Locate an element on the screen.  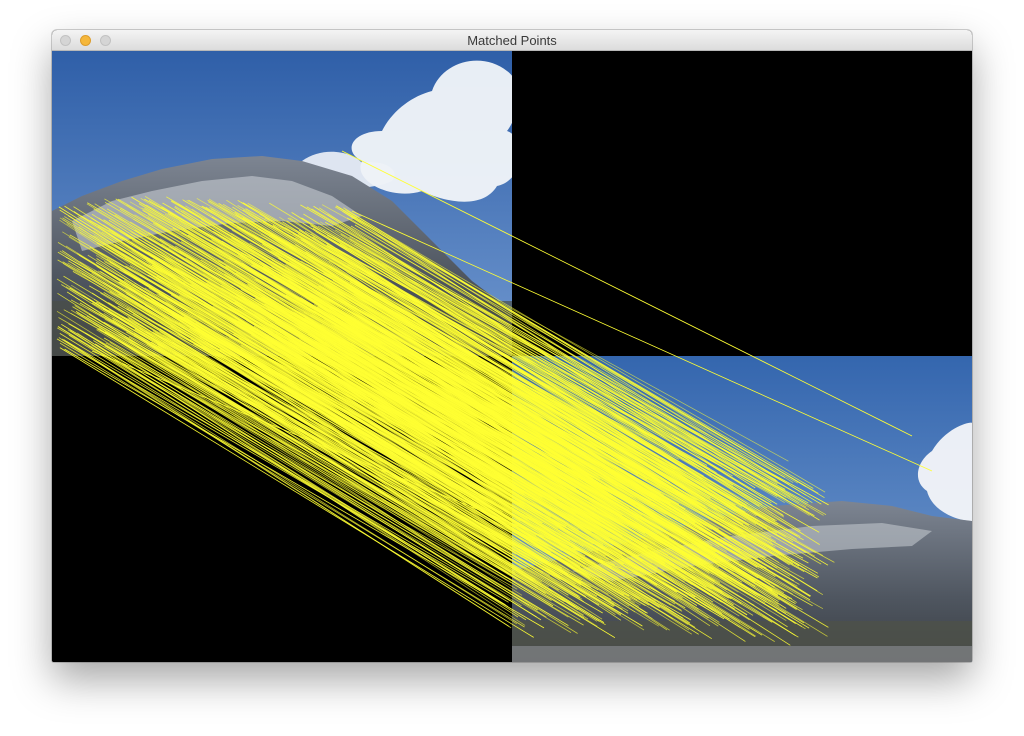
window-title: Matched Points is located at coordinates (512, 40).